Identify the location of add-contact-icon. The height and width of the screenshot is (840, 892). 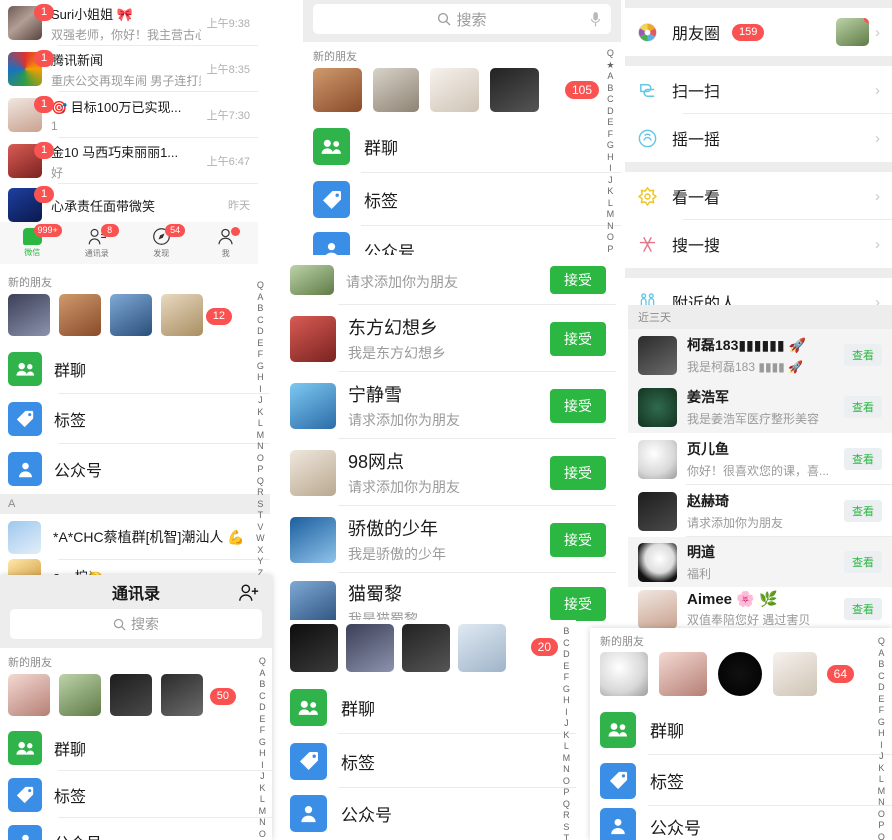
(249, 592).